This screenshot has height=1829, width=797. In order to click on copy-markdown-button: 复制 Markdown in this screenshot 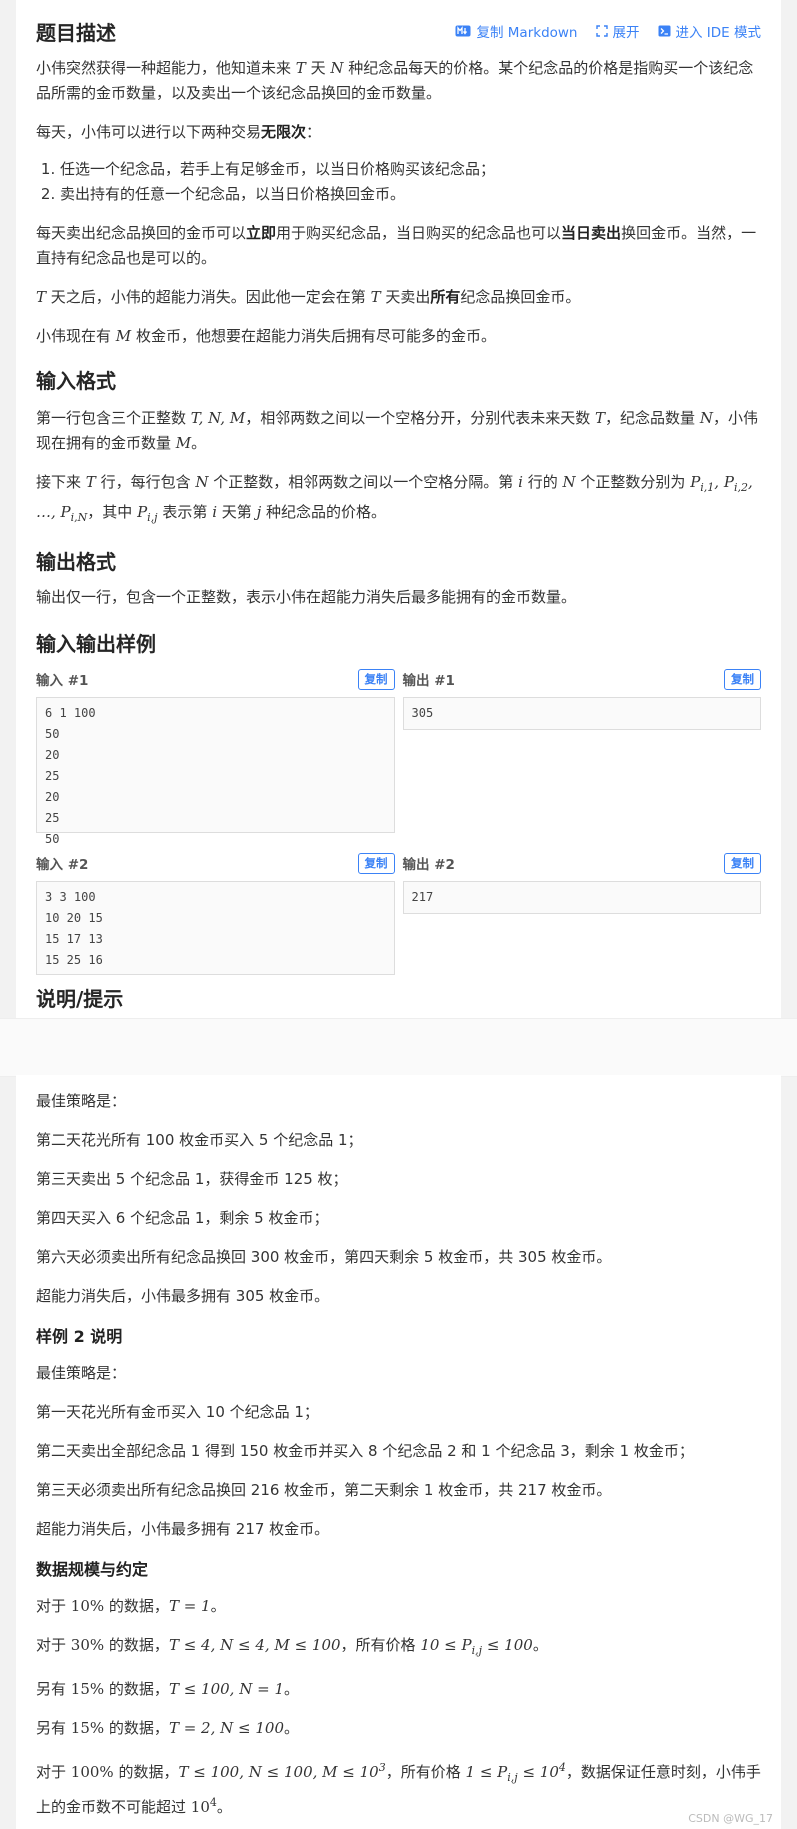, I will do `click(516, 31)`.